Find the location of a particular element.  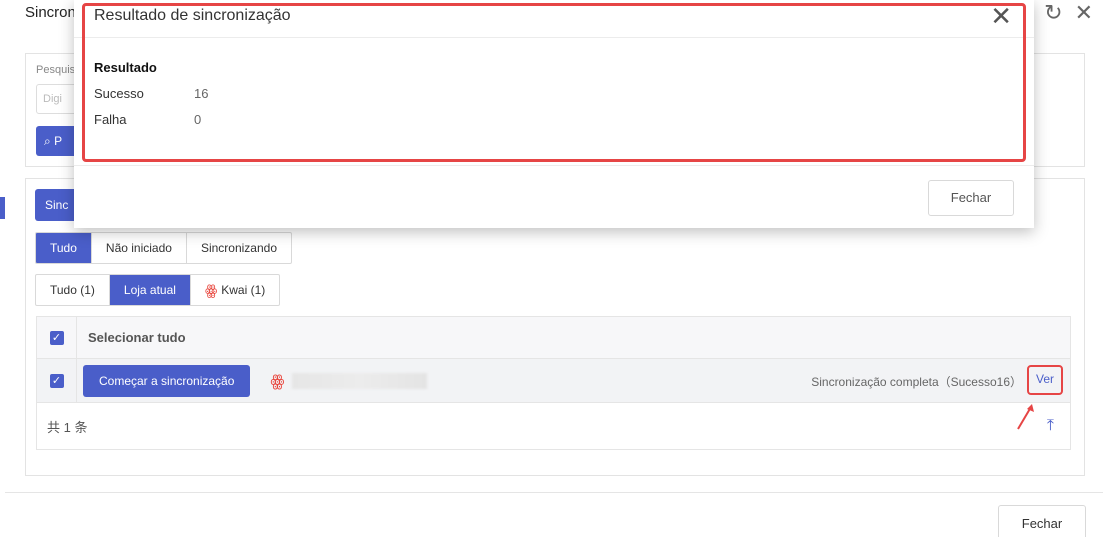

status-filter: Tudo Não iniciado Sincronizando is located at coordinates (164, 248).